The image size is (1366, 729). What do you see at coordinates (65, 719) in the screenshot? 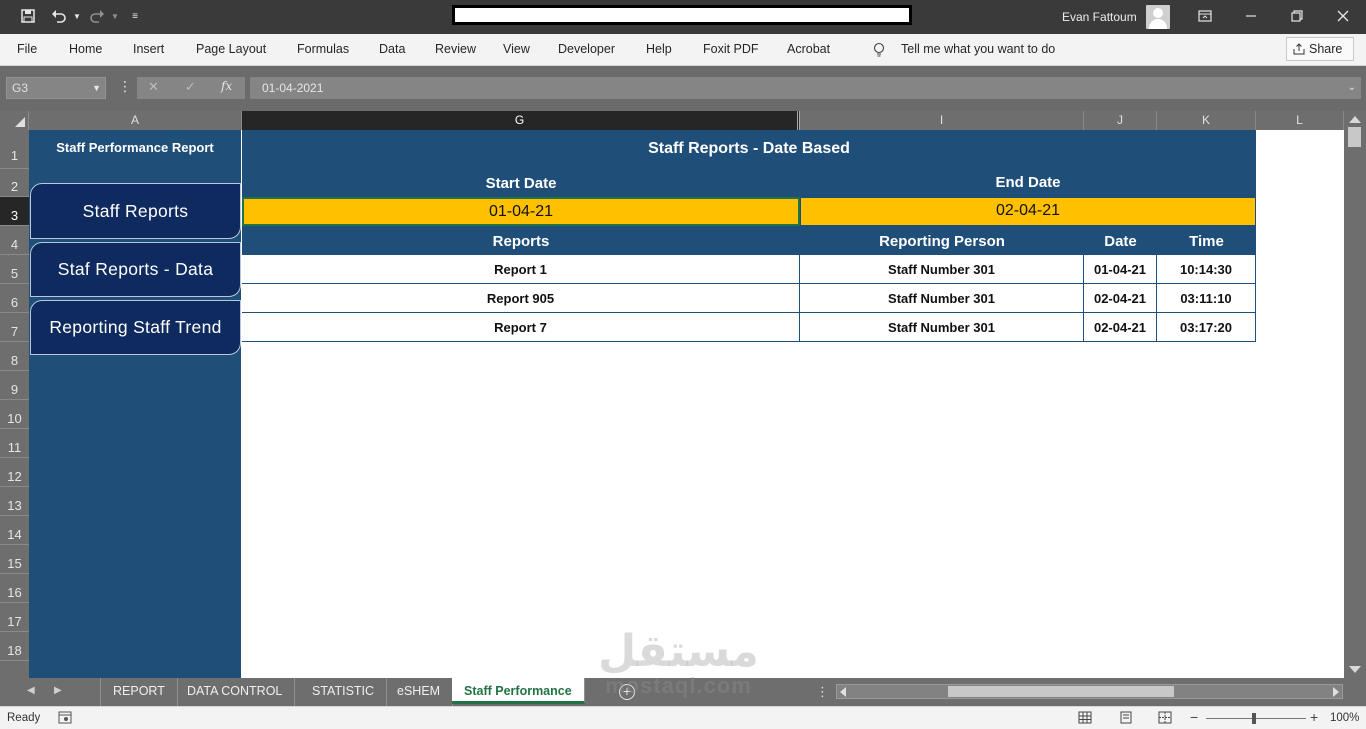
I see `macro-record-icon` at bounding box center [65, 719].